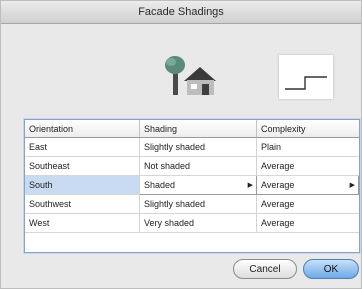  Describe the element at coordinates (82, 129) in the screenshot. I see `column-header-orientation: Orientation` at that location.